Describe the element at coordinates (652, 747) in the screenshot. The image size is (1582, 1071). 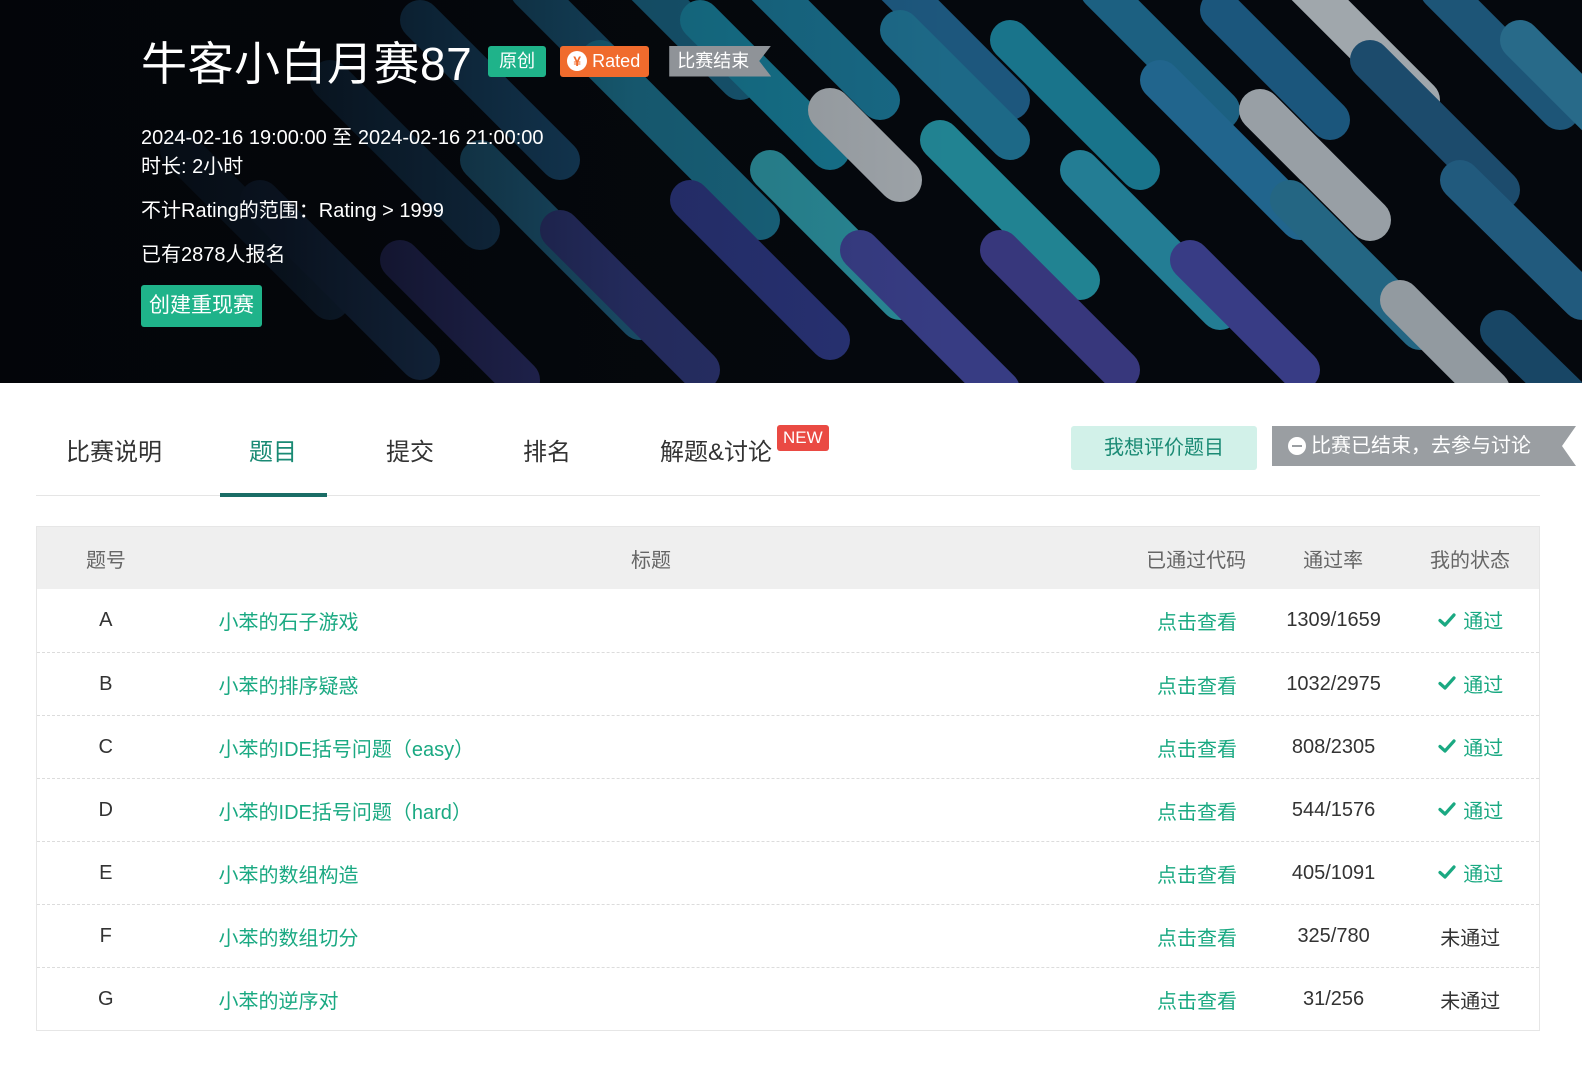
I see `problem-title-cell: 小苯的IDE括号问题（easy）` at that location.